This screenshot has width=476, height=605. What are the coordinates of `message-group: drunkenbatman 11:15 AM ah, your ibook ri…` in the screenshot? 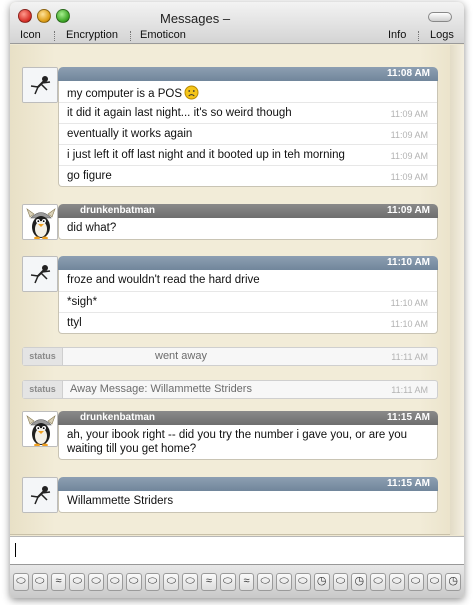 It's located at (230, 437).